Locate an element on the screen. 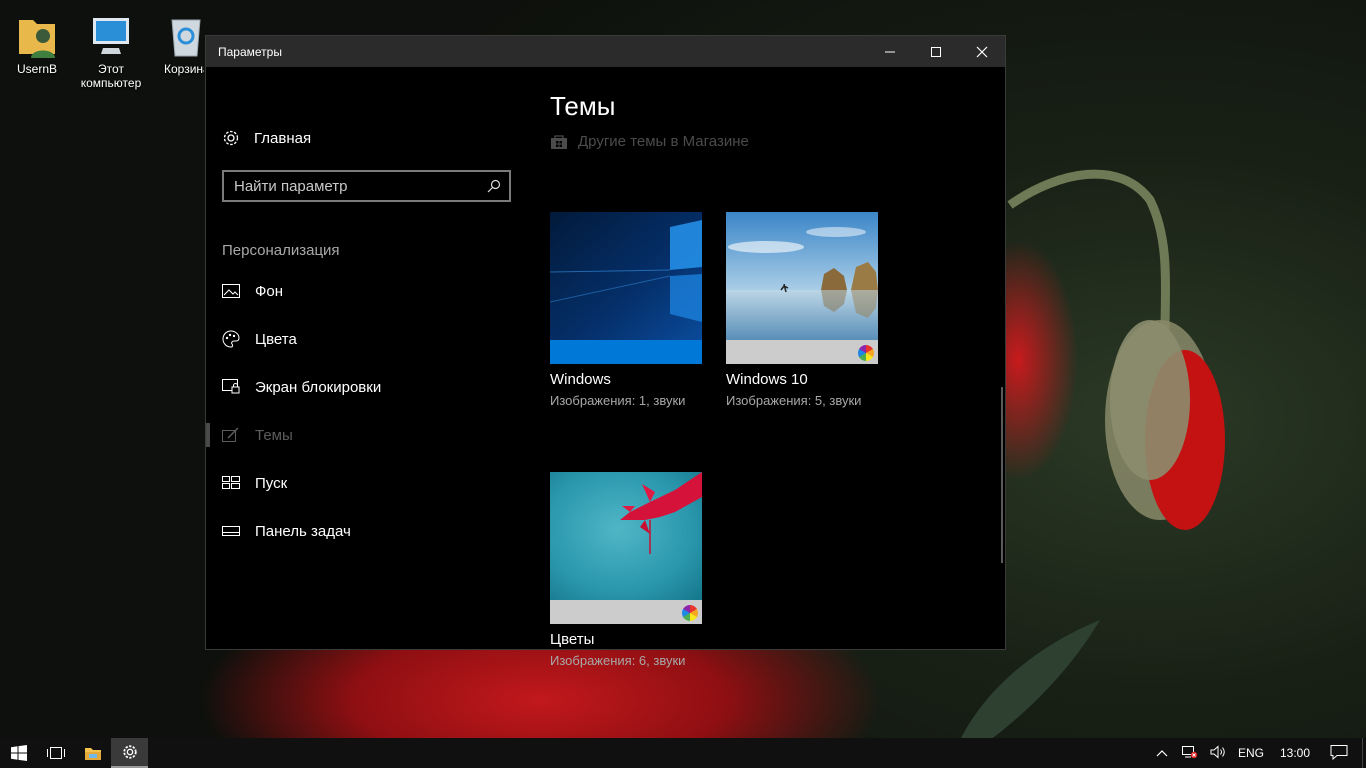 The width and height of the screenshot is (1366, 768). sidebar-item-lock-screen: Экран блокировки is located at coordinates (366, 387).